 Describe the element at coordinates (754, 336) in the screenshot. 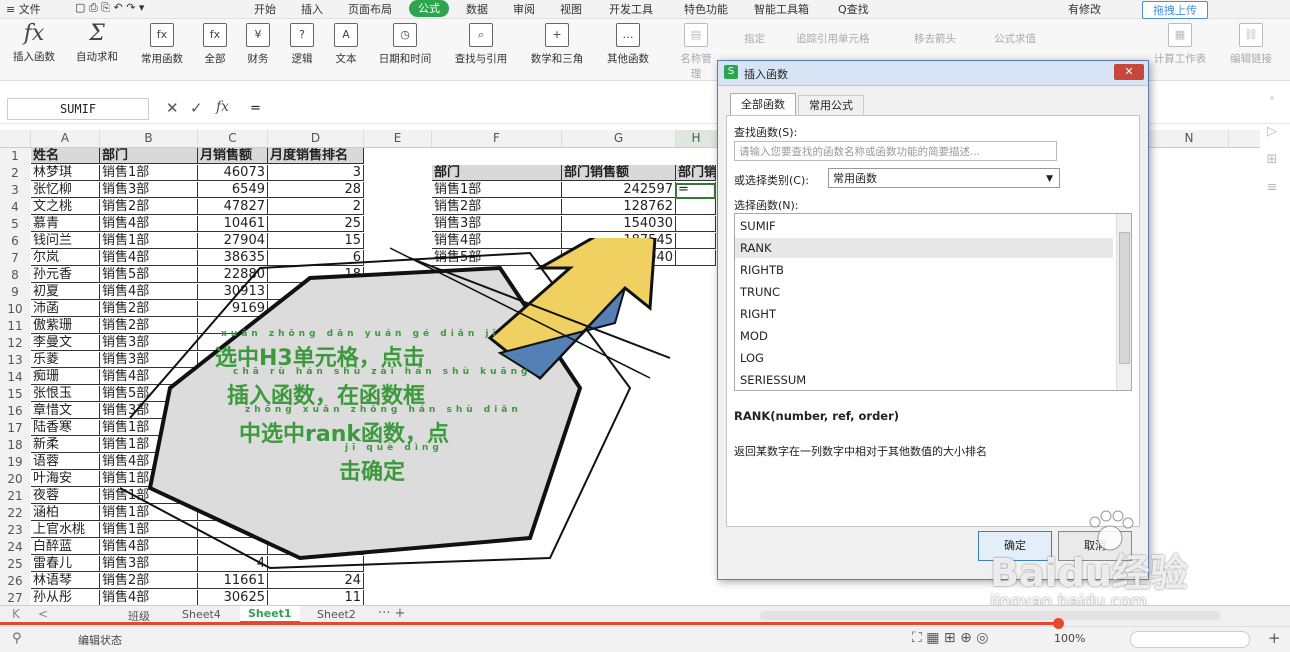

I see `function-item-mod: MOD` at that location.